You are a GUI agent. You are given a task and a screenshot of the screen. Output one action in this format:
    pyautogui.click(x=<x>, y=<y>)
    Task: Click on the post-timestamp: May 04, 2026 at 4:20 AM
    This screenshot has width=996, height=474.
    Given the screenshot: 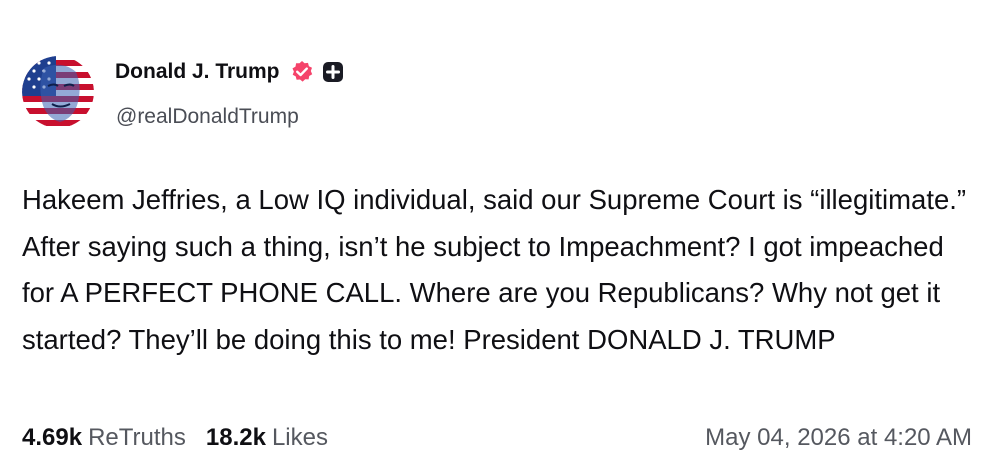 What is the action you would take?
    pyautogui.click(x=838, y=438)
    